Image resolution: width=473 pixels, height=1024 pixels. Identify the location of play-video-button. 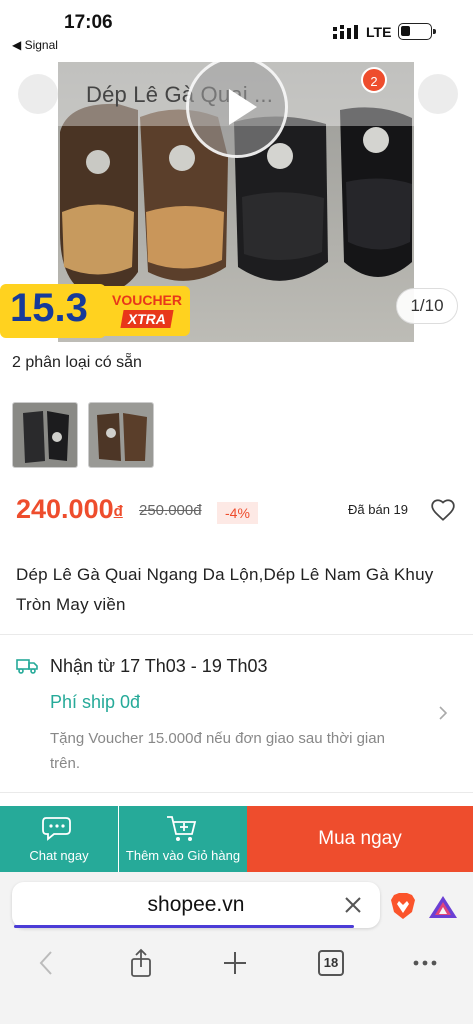
(237, 110).